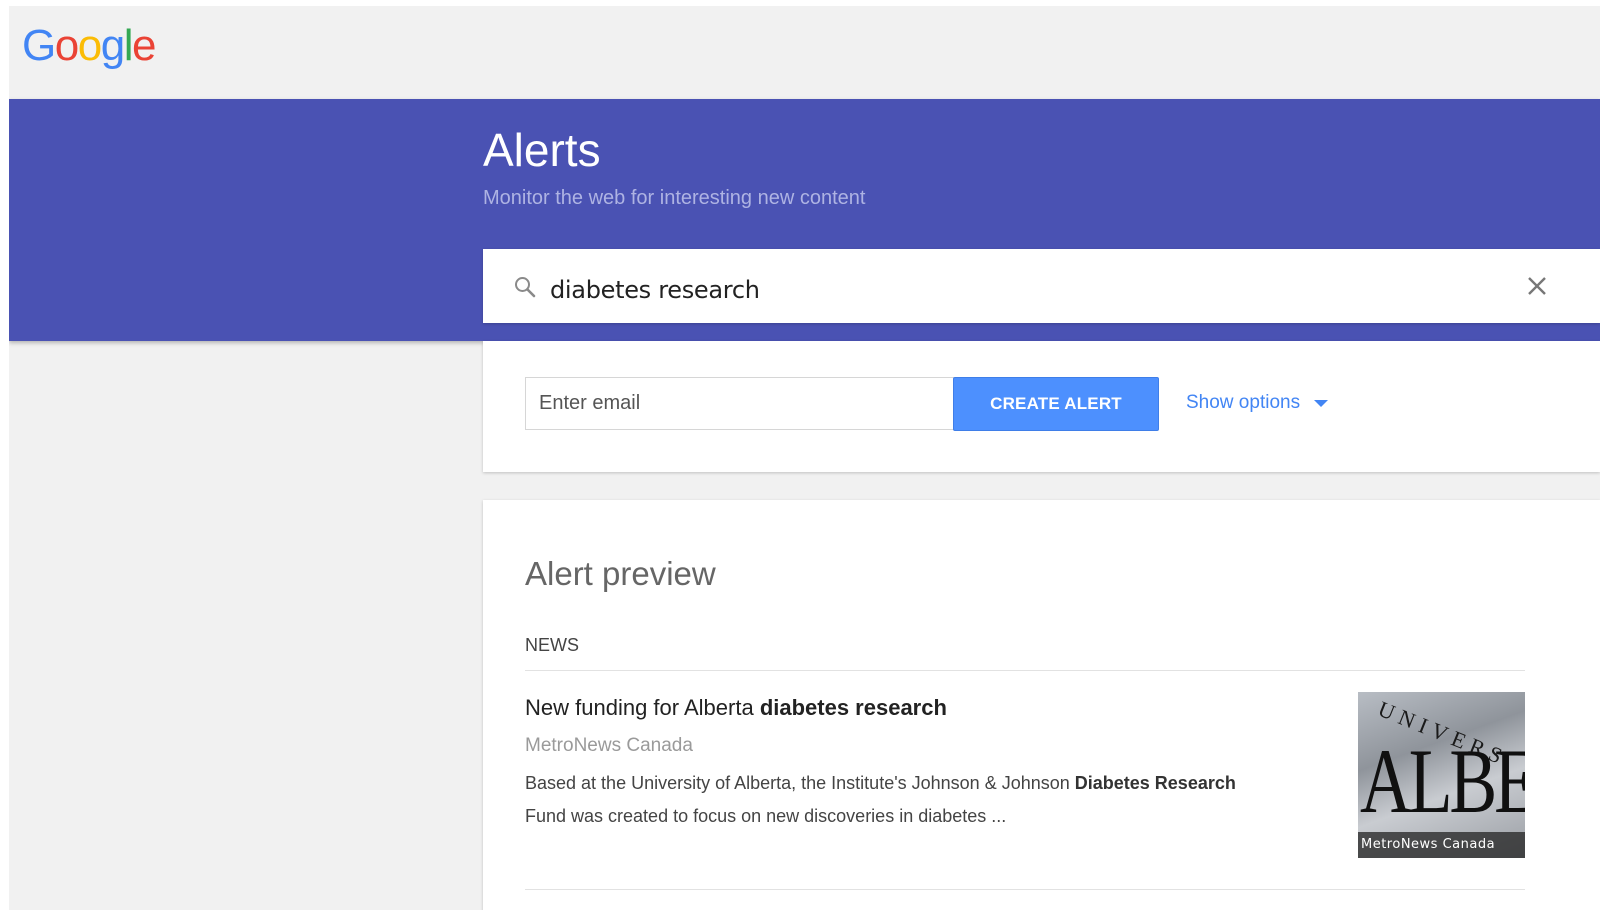 Image resolution: width=1600 pixels, height=910 pixels. I want to click on news-result-source: MetroNews Canada, so click(609, 745).